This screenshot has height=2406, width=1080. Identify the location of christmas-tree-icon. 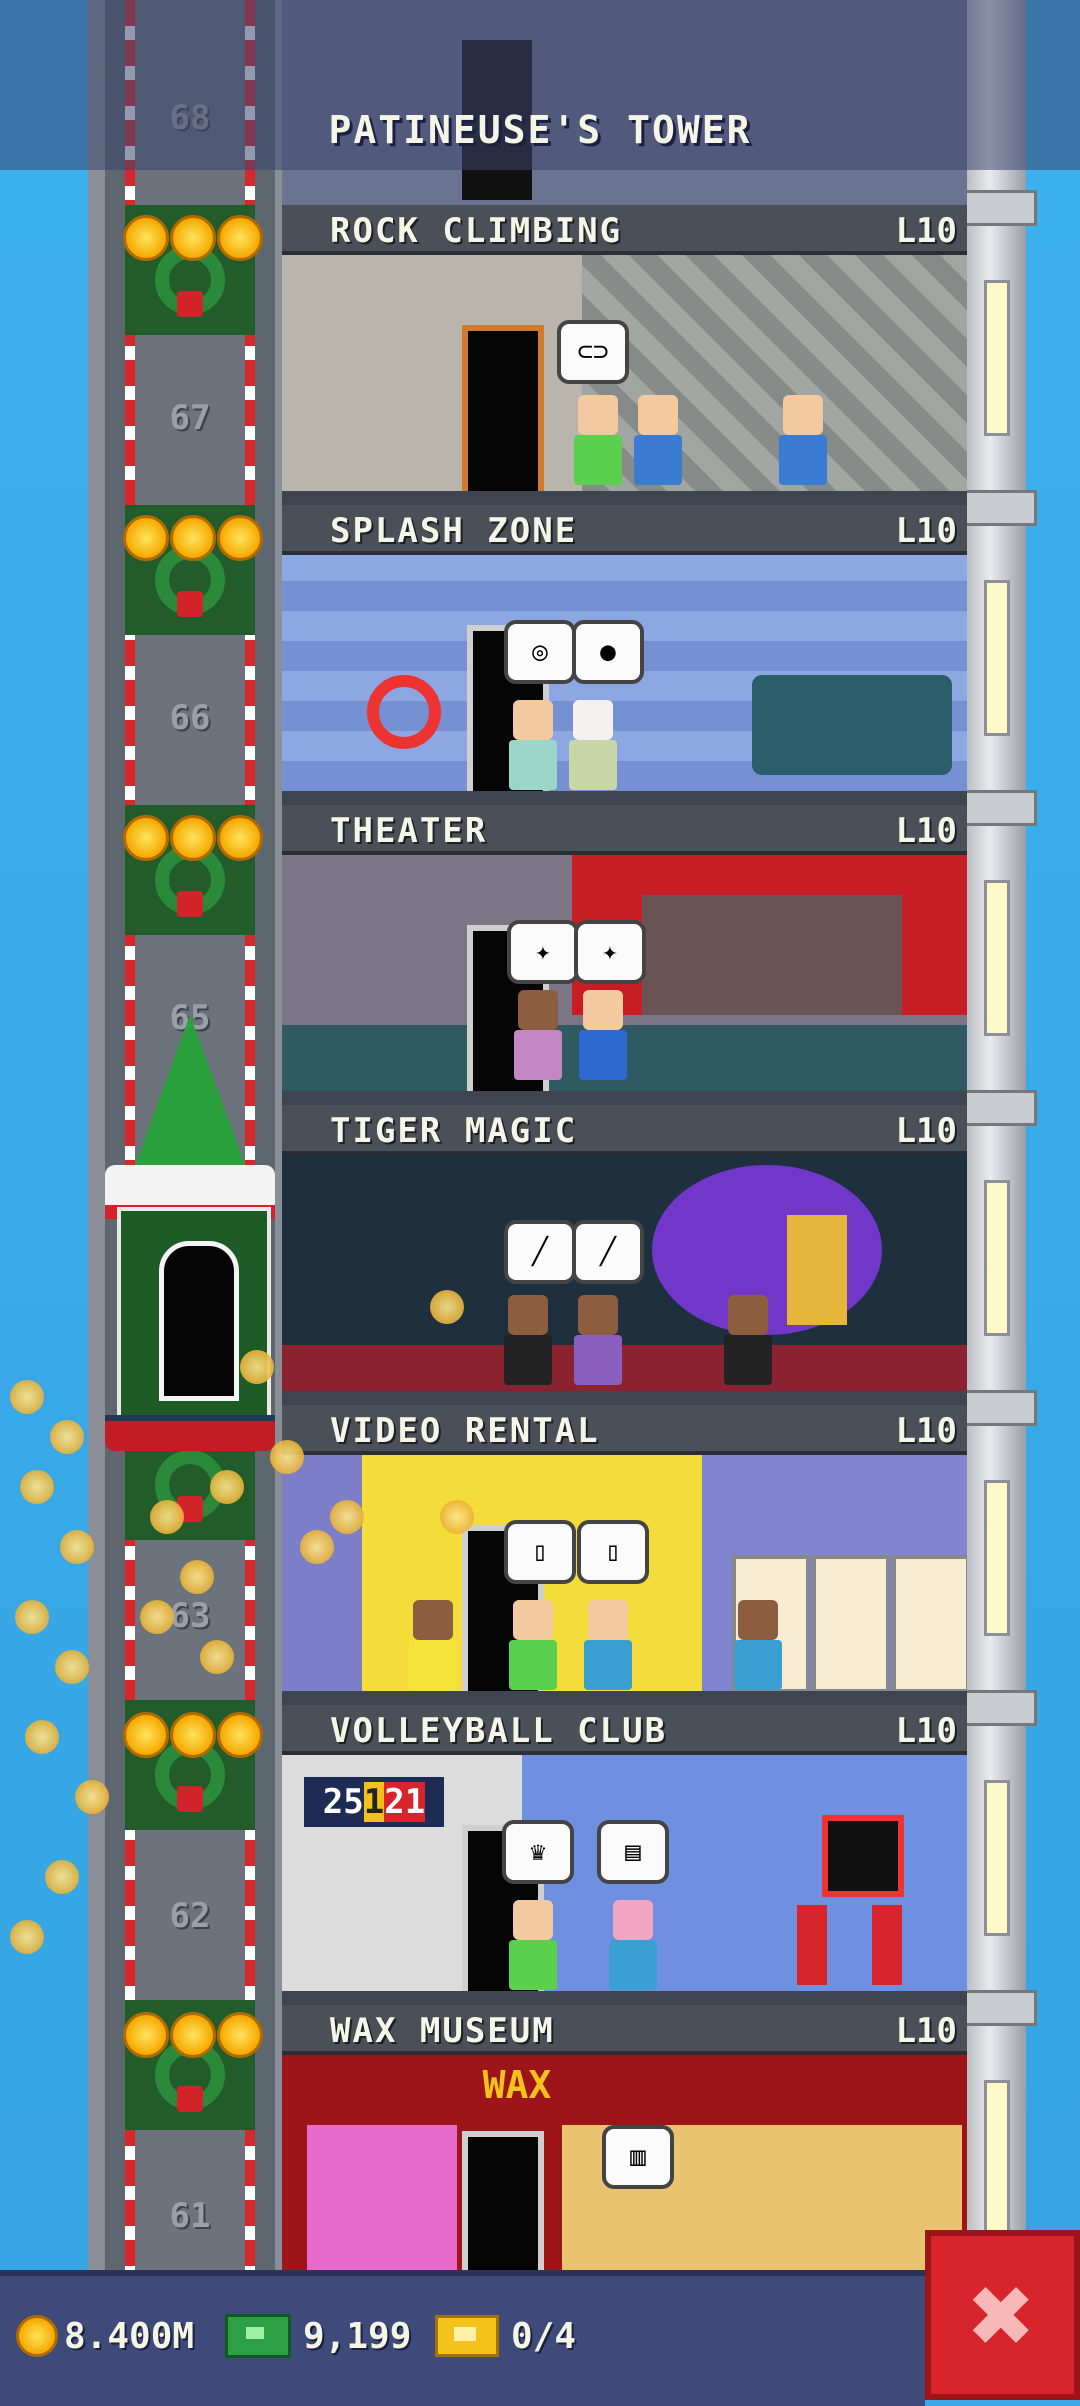
(190, 1090).